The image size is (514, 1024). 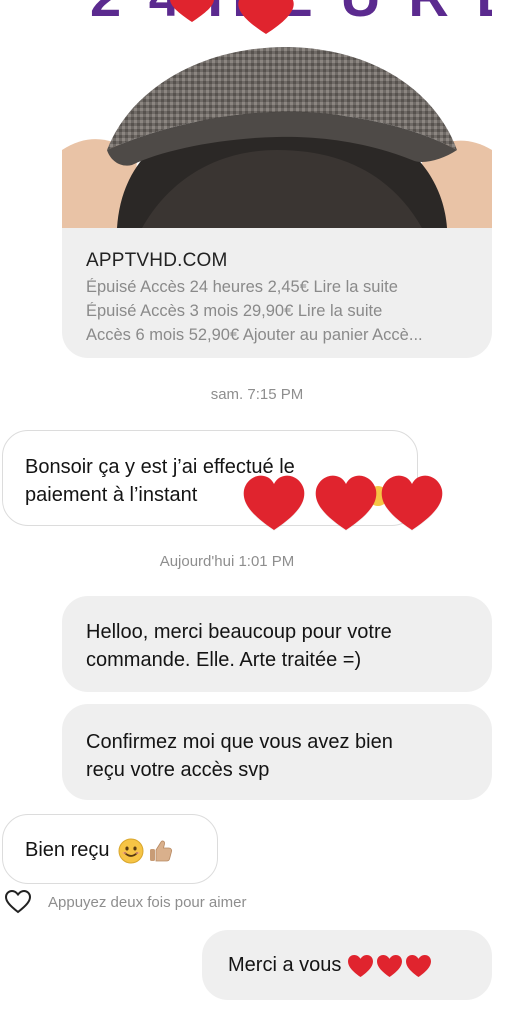 What do you see at coordinates (239, 632) in the screenshot?
I see `message-line: Helloo, merci beaucoup pour votre` at bounding box center [239, 632].